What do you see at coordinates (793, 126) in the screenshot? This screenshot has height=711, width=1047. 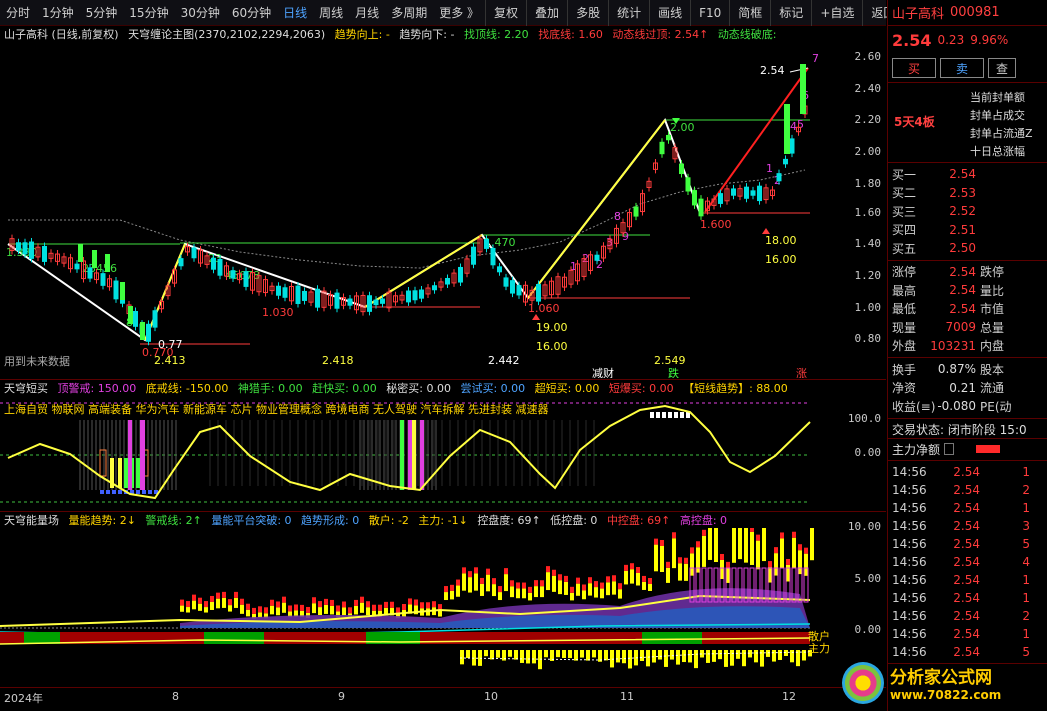 I see `seq-number: 4` at bounding box center [793, 126].